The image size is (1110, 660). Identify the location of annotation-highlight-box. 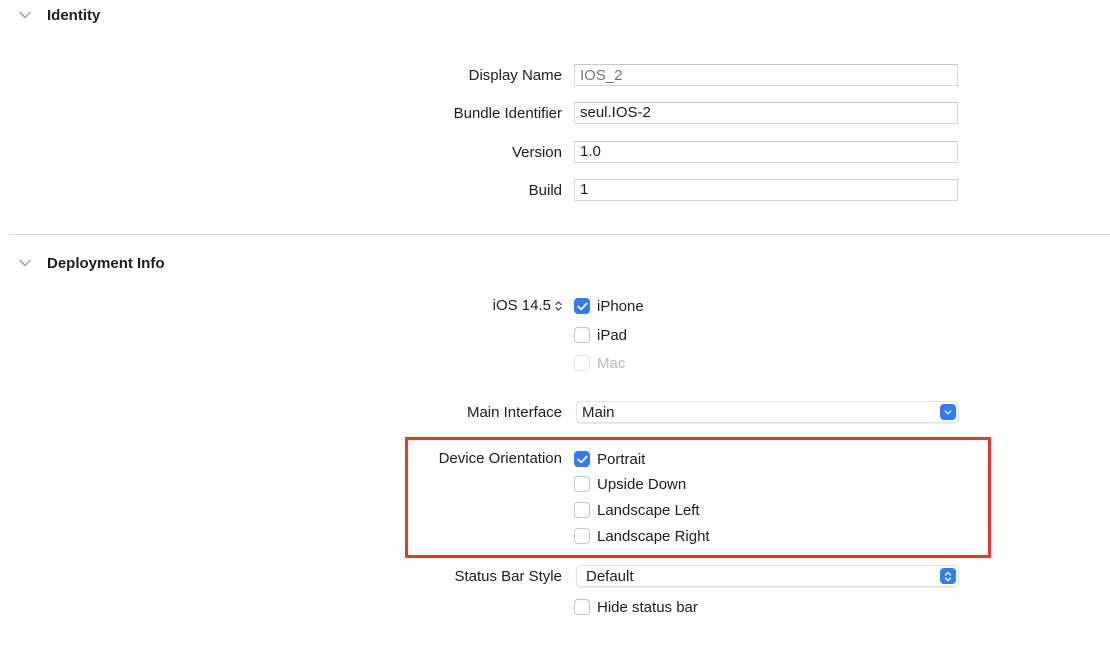
(698, 497).